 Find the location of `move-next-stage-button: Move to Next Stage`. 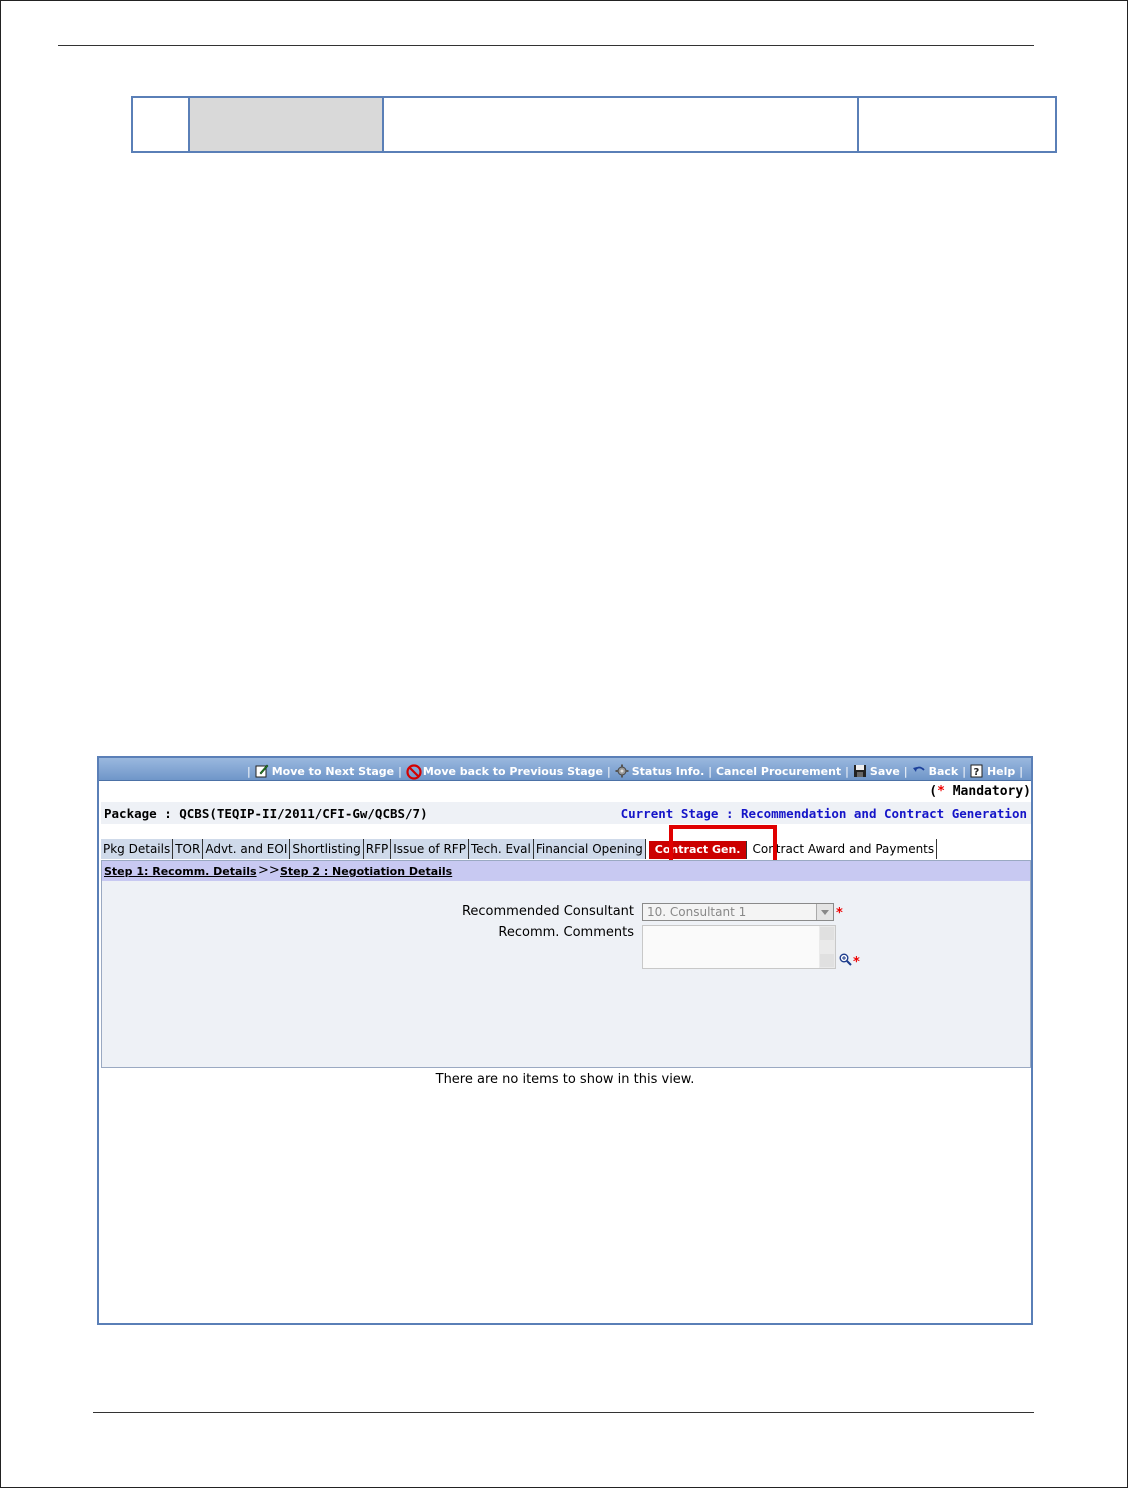

move-next-stage-button: Move to Next Stage is located at coordinates (324, 771).